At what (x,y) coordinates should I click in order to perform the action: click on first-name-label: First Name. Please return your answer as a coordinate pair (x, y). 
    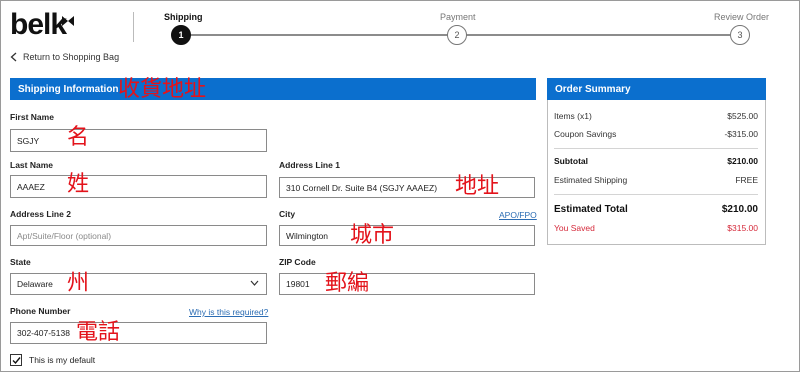
    Looking at the image, I should click on (32, 117).